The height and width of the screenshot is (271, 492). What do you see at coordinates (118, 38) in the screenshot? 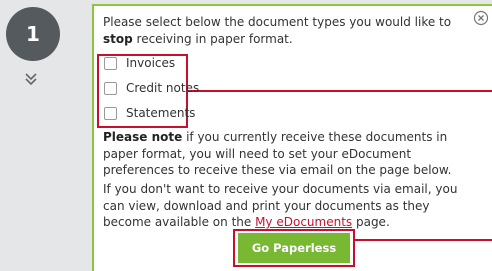
I see `intro-emphasis: stop` at bounding box center [118, 38].